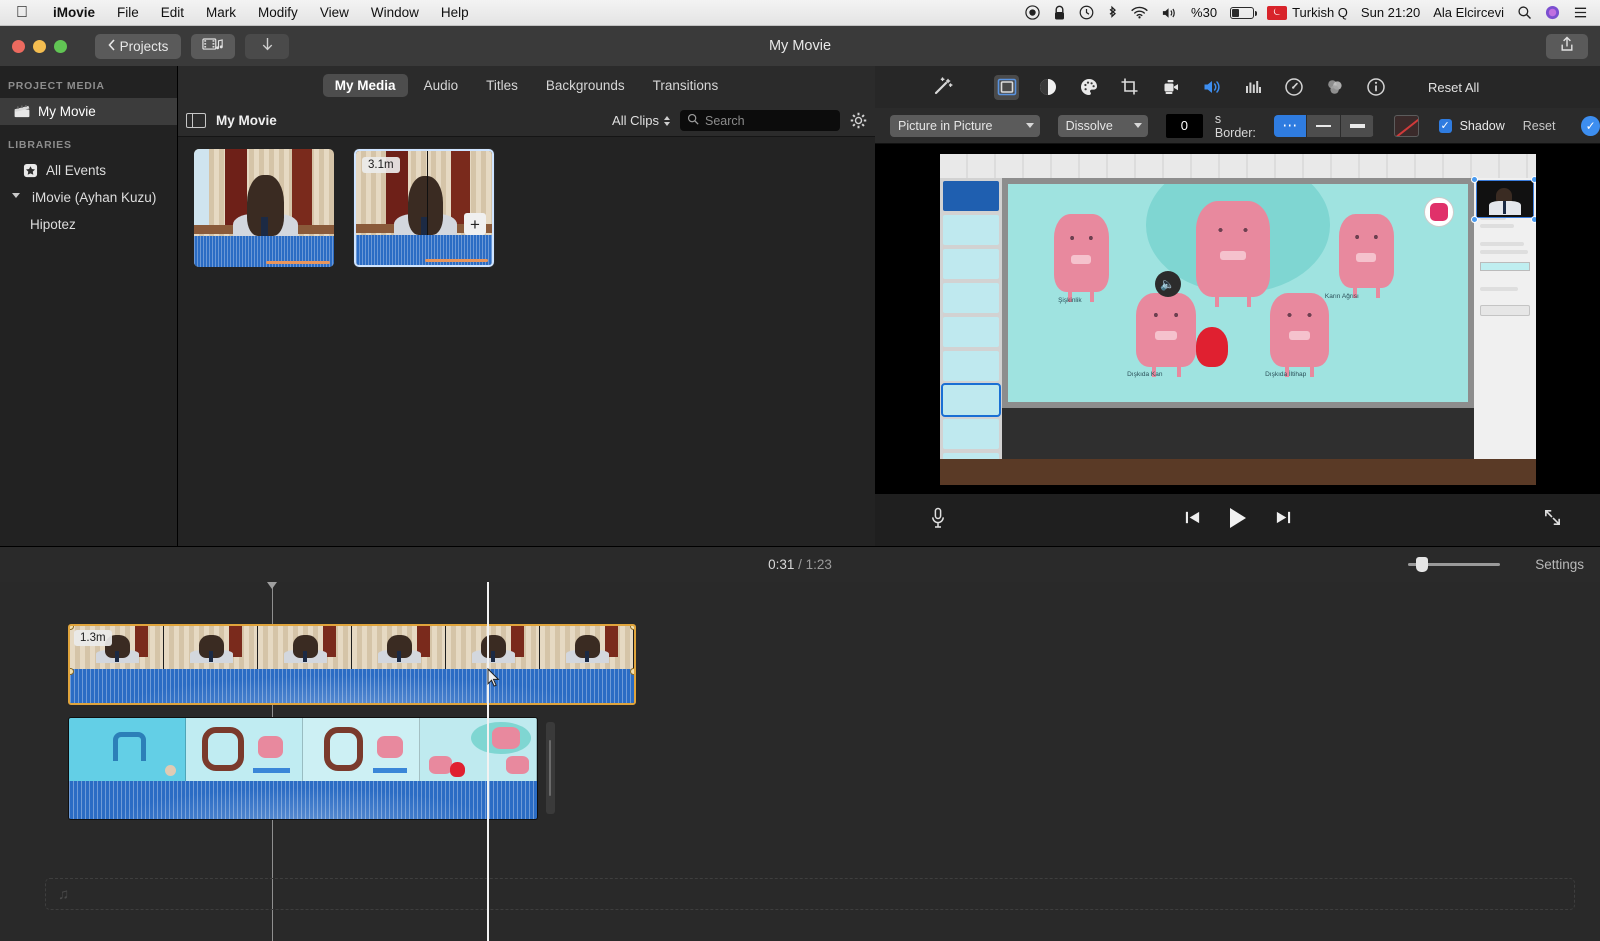 This screenshot has width=1600, height=941. I want to click on zoom-slider-track, so click(1454, 564).